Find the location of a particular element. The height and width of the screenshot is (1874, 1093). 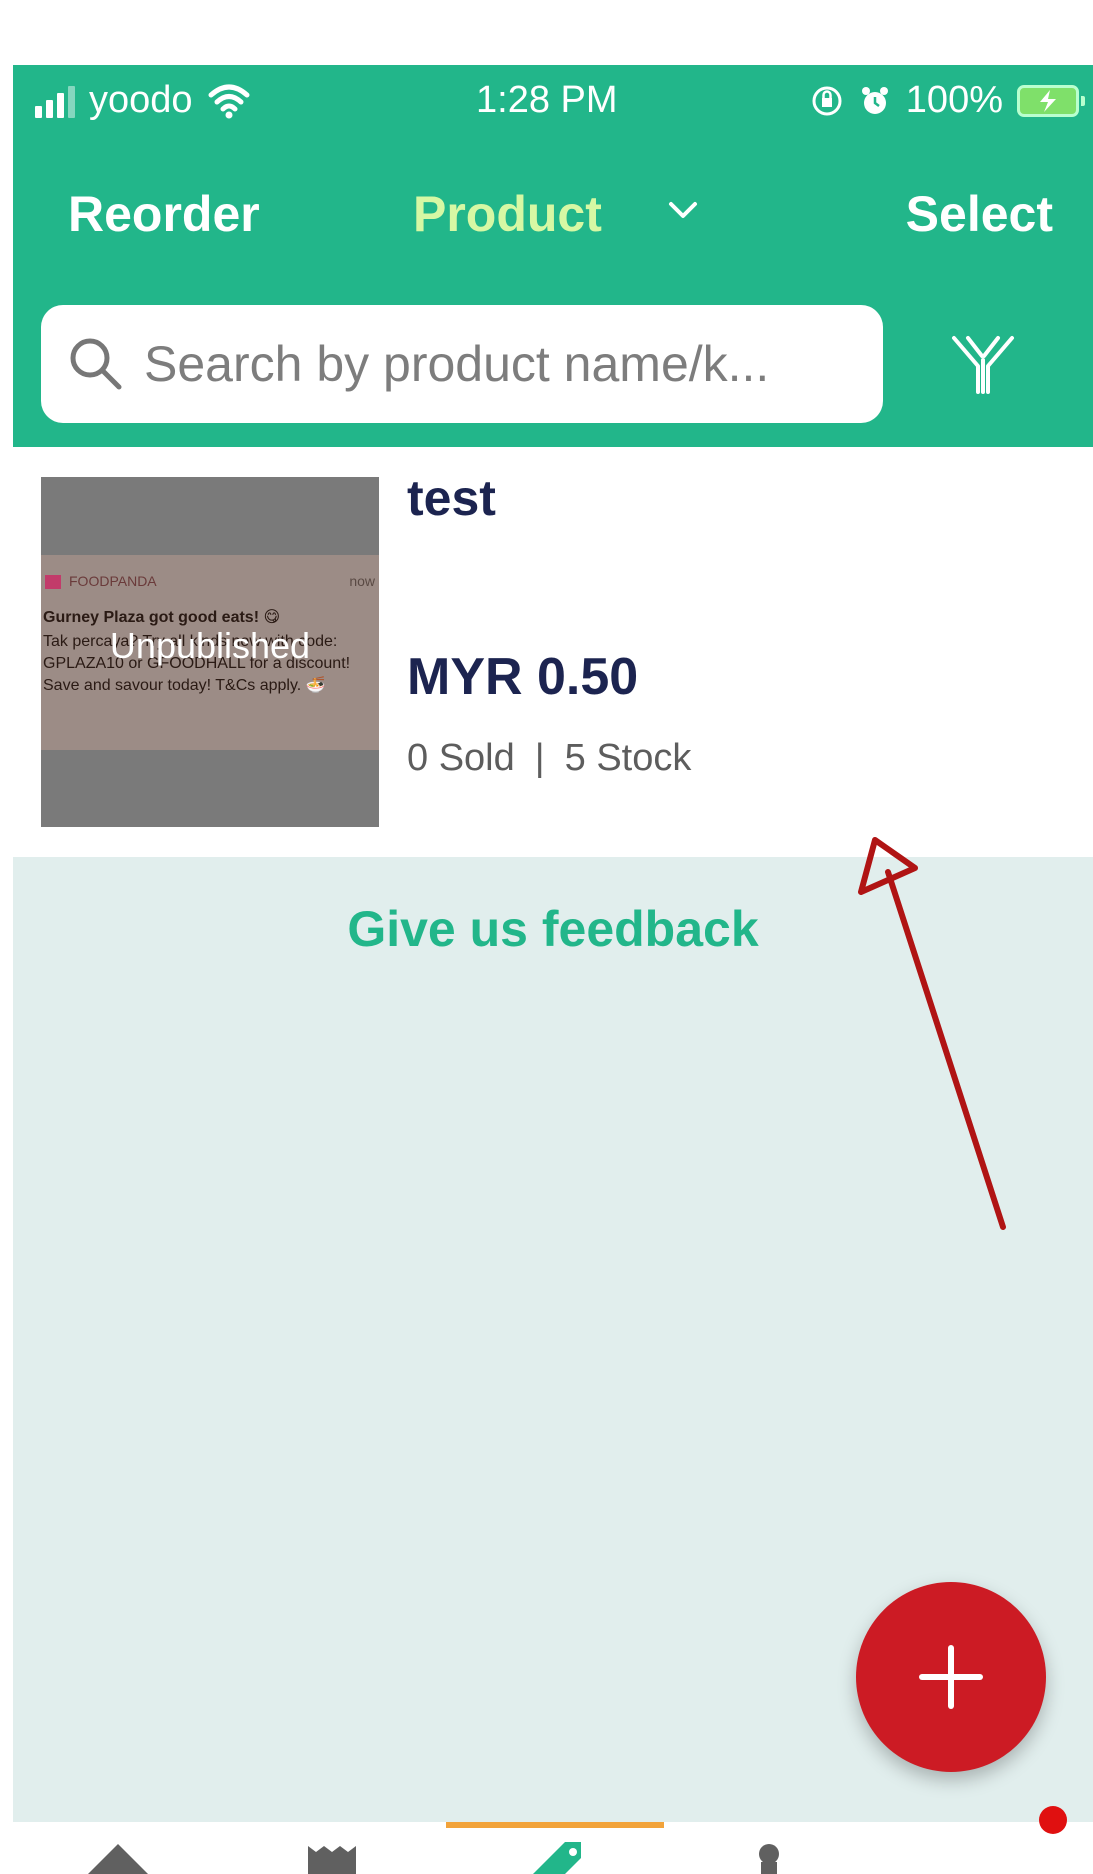

notification-dot is located at coordinates (1053, 1820).